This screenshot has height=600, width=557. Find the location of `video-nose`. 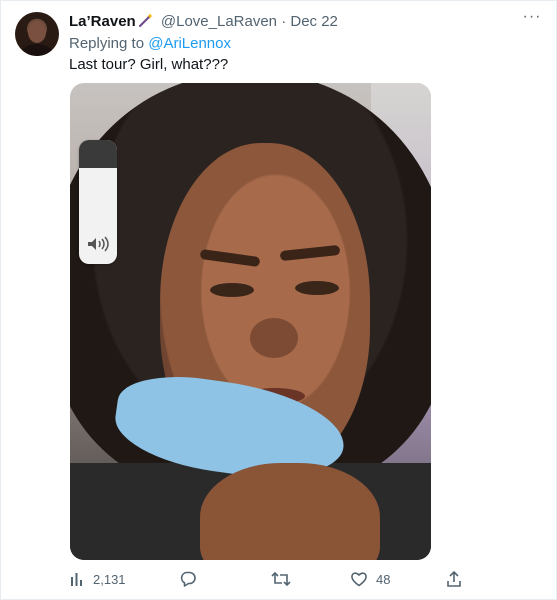

video-nose is located at coordinates (274, 338).